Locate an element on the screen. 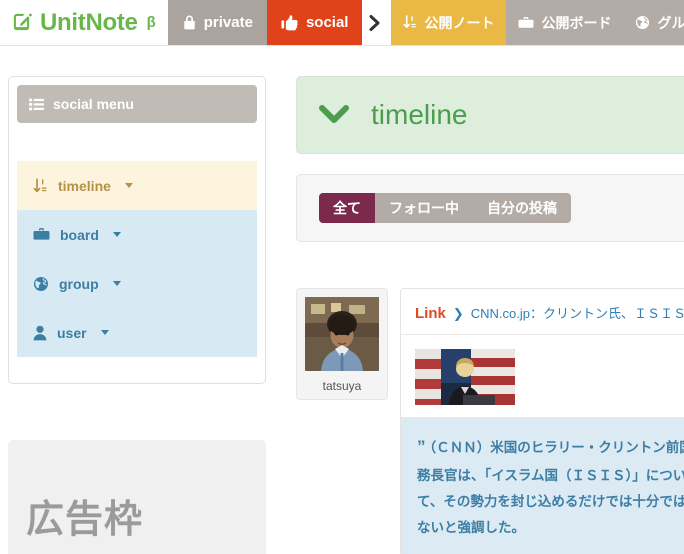 The image size is (684, 554). nav-item-group: グループ is located at coordinates (653, 22).